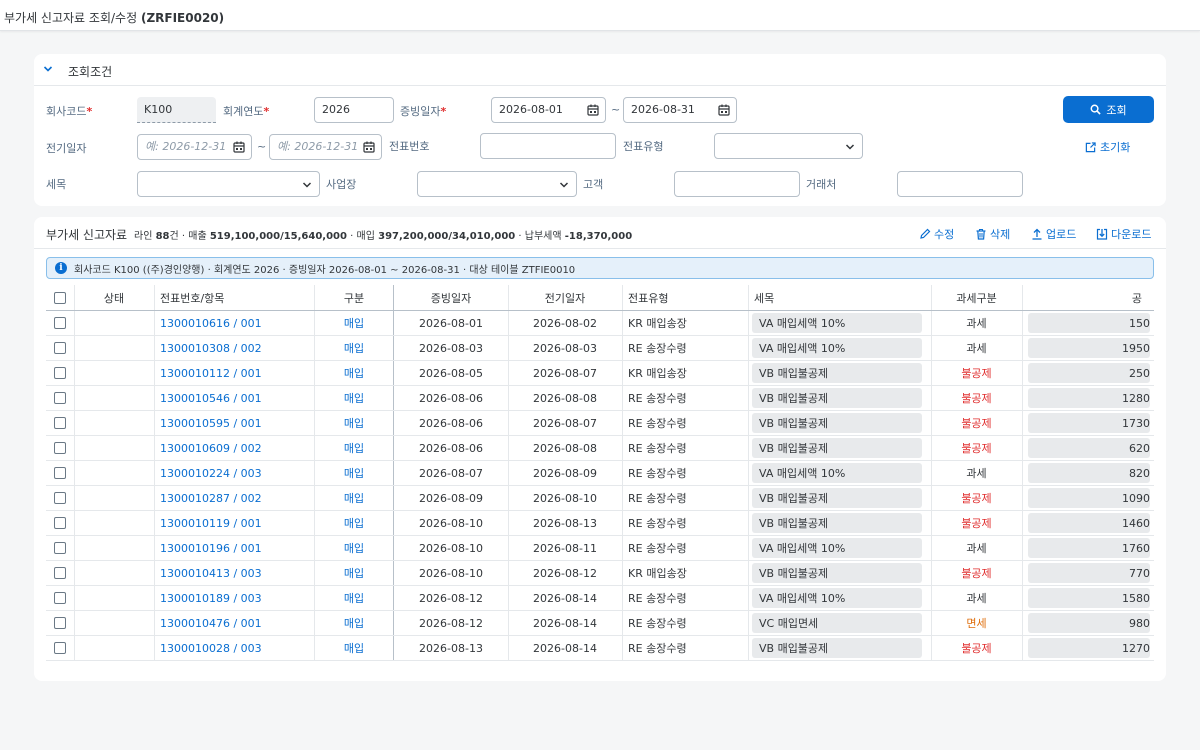 Image resolution: width=1200 pixels, height=750 pixels. I want to click on doc-number-link: 1300010616 / 001, so click(234, 323).